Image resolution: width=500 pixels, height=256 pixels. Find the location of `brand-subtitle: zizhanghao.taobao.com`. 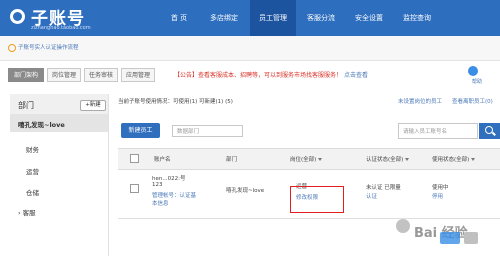

brand-subtitle: zizhanghao.taobao.com is located at coordinates (61, 28).